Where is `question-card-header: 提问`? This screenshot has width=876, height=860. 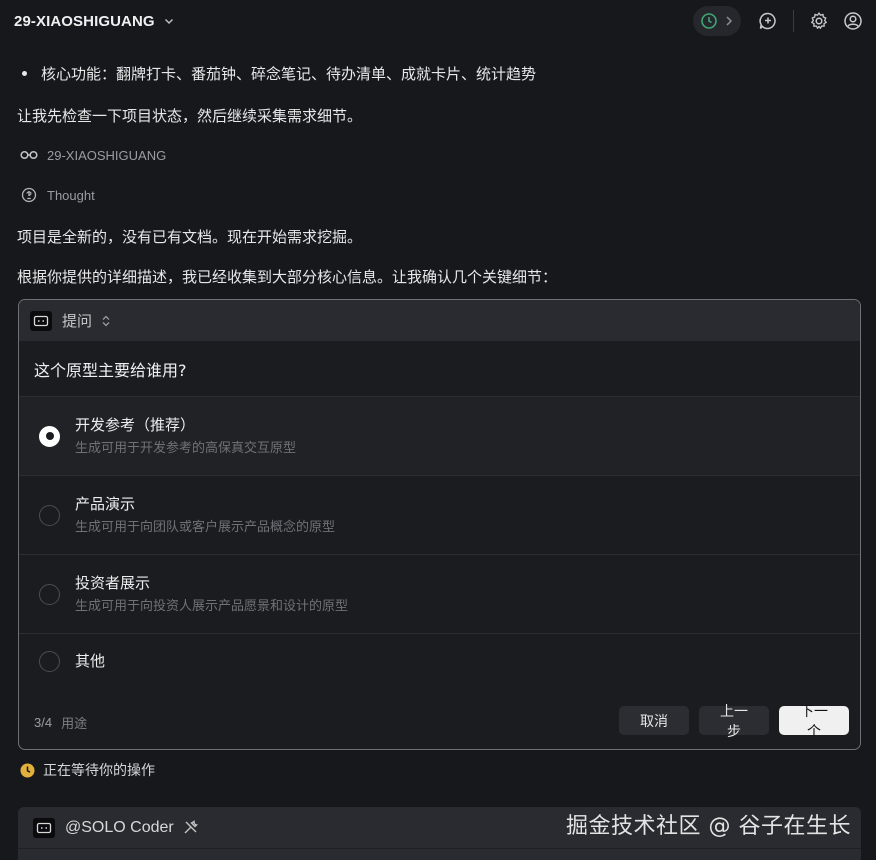
question-card-header: 提问 is located at coordinates (439, 320).